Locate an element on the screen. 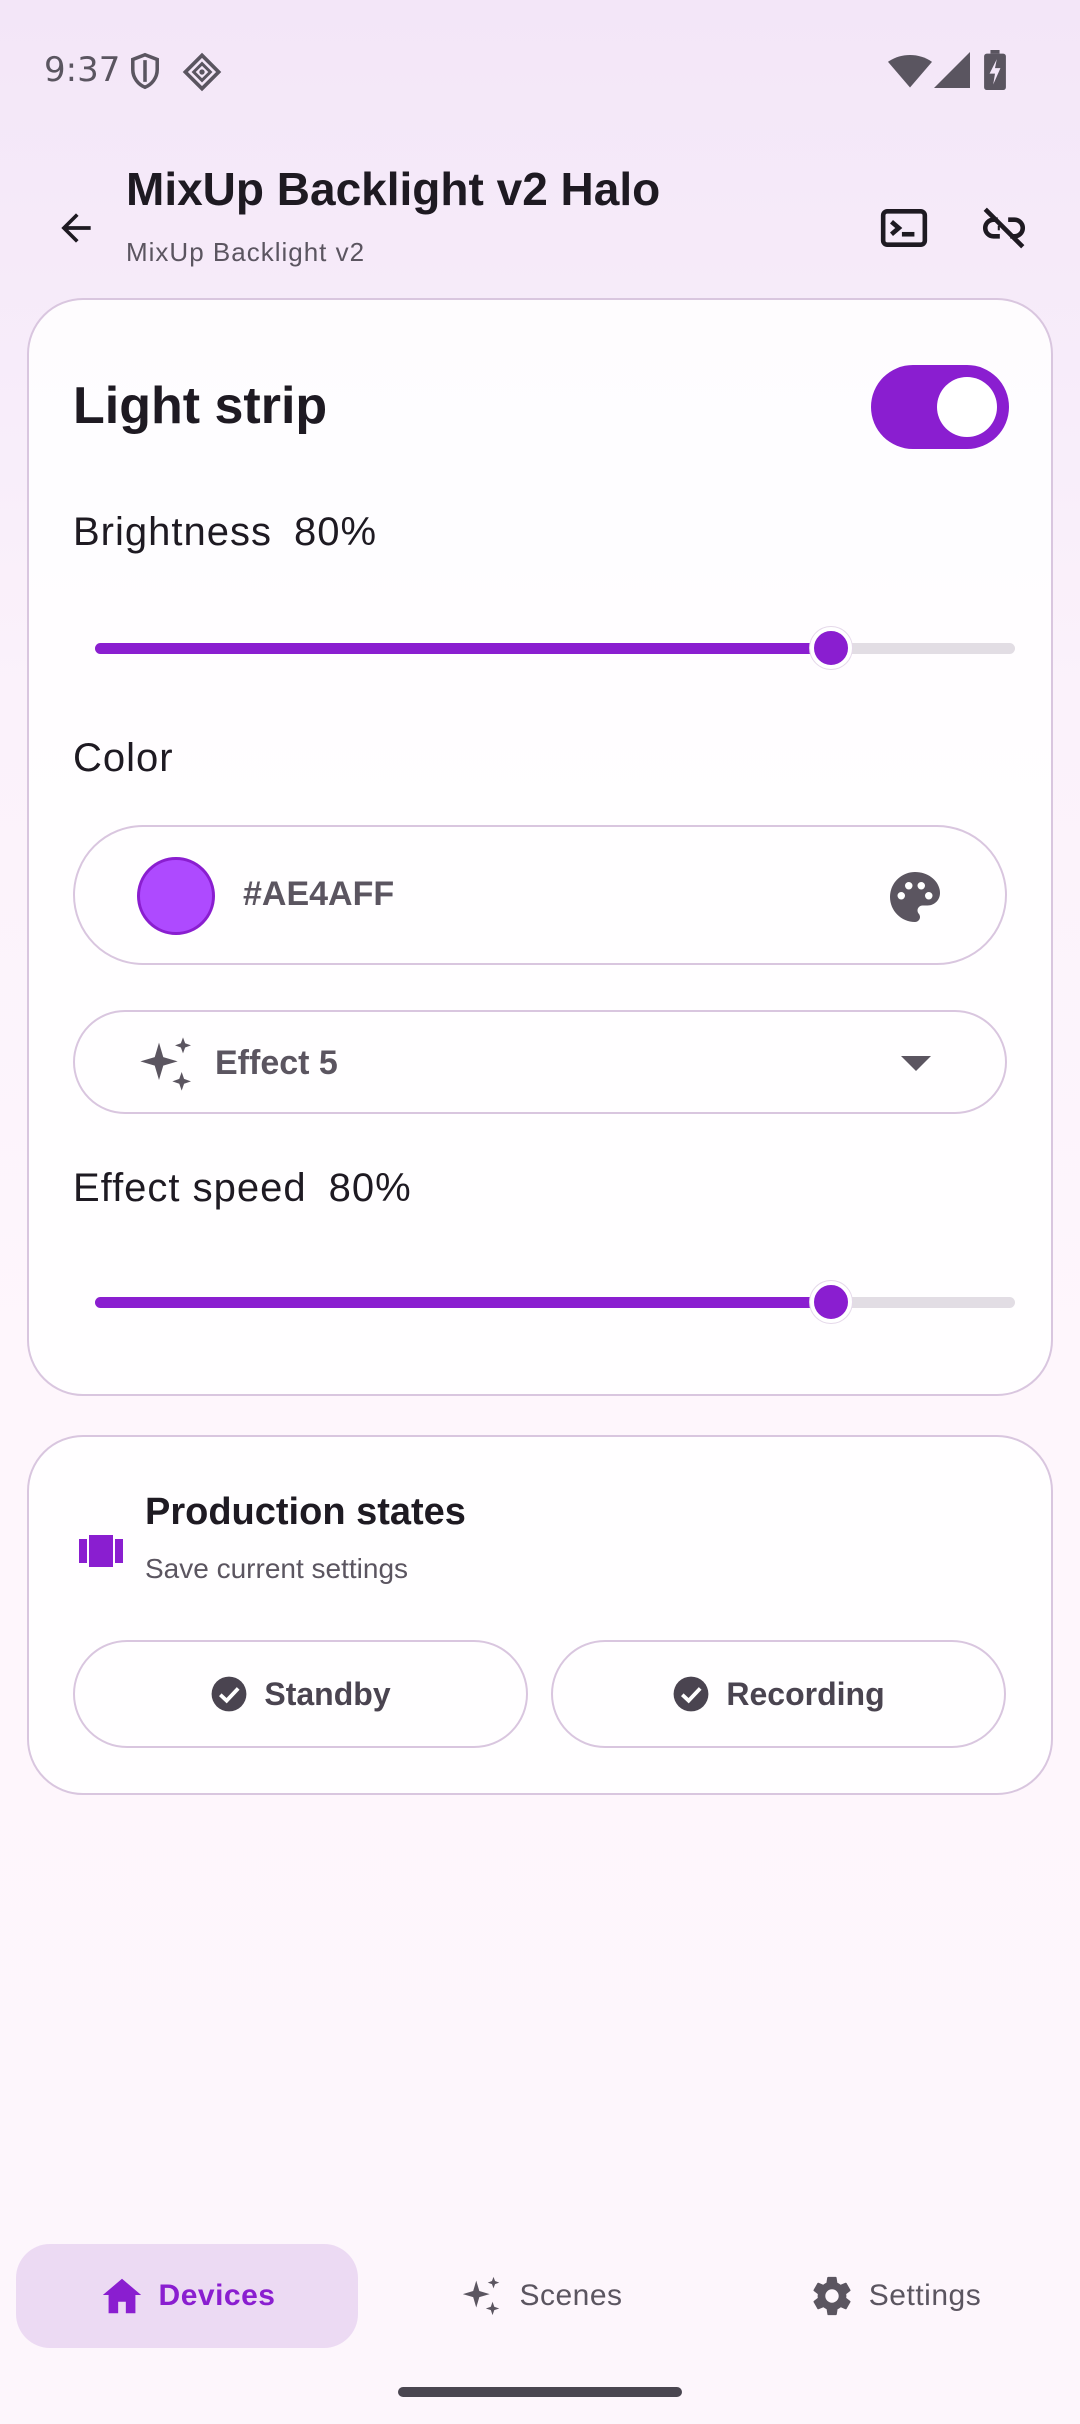 The width and height of the screenshot is (1080, 2424). palette-icon is located at coordinates (915, 897).